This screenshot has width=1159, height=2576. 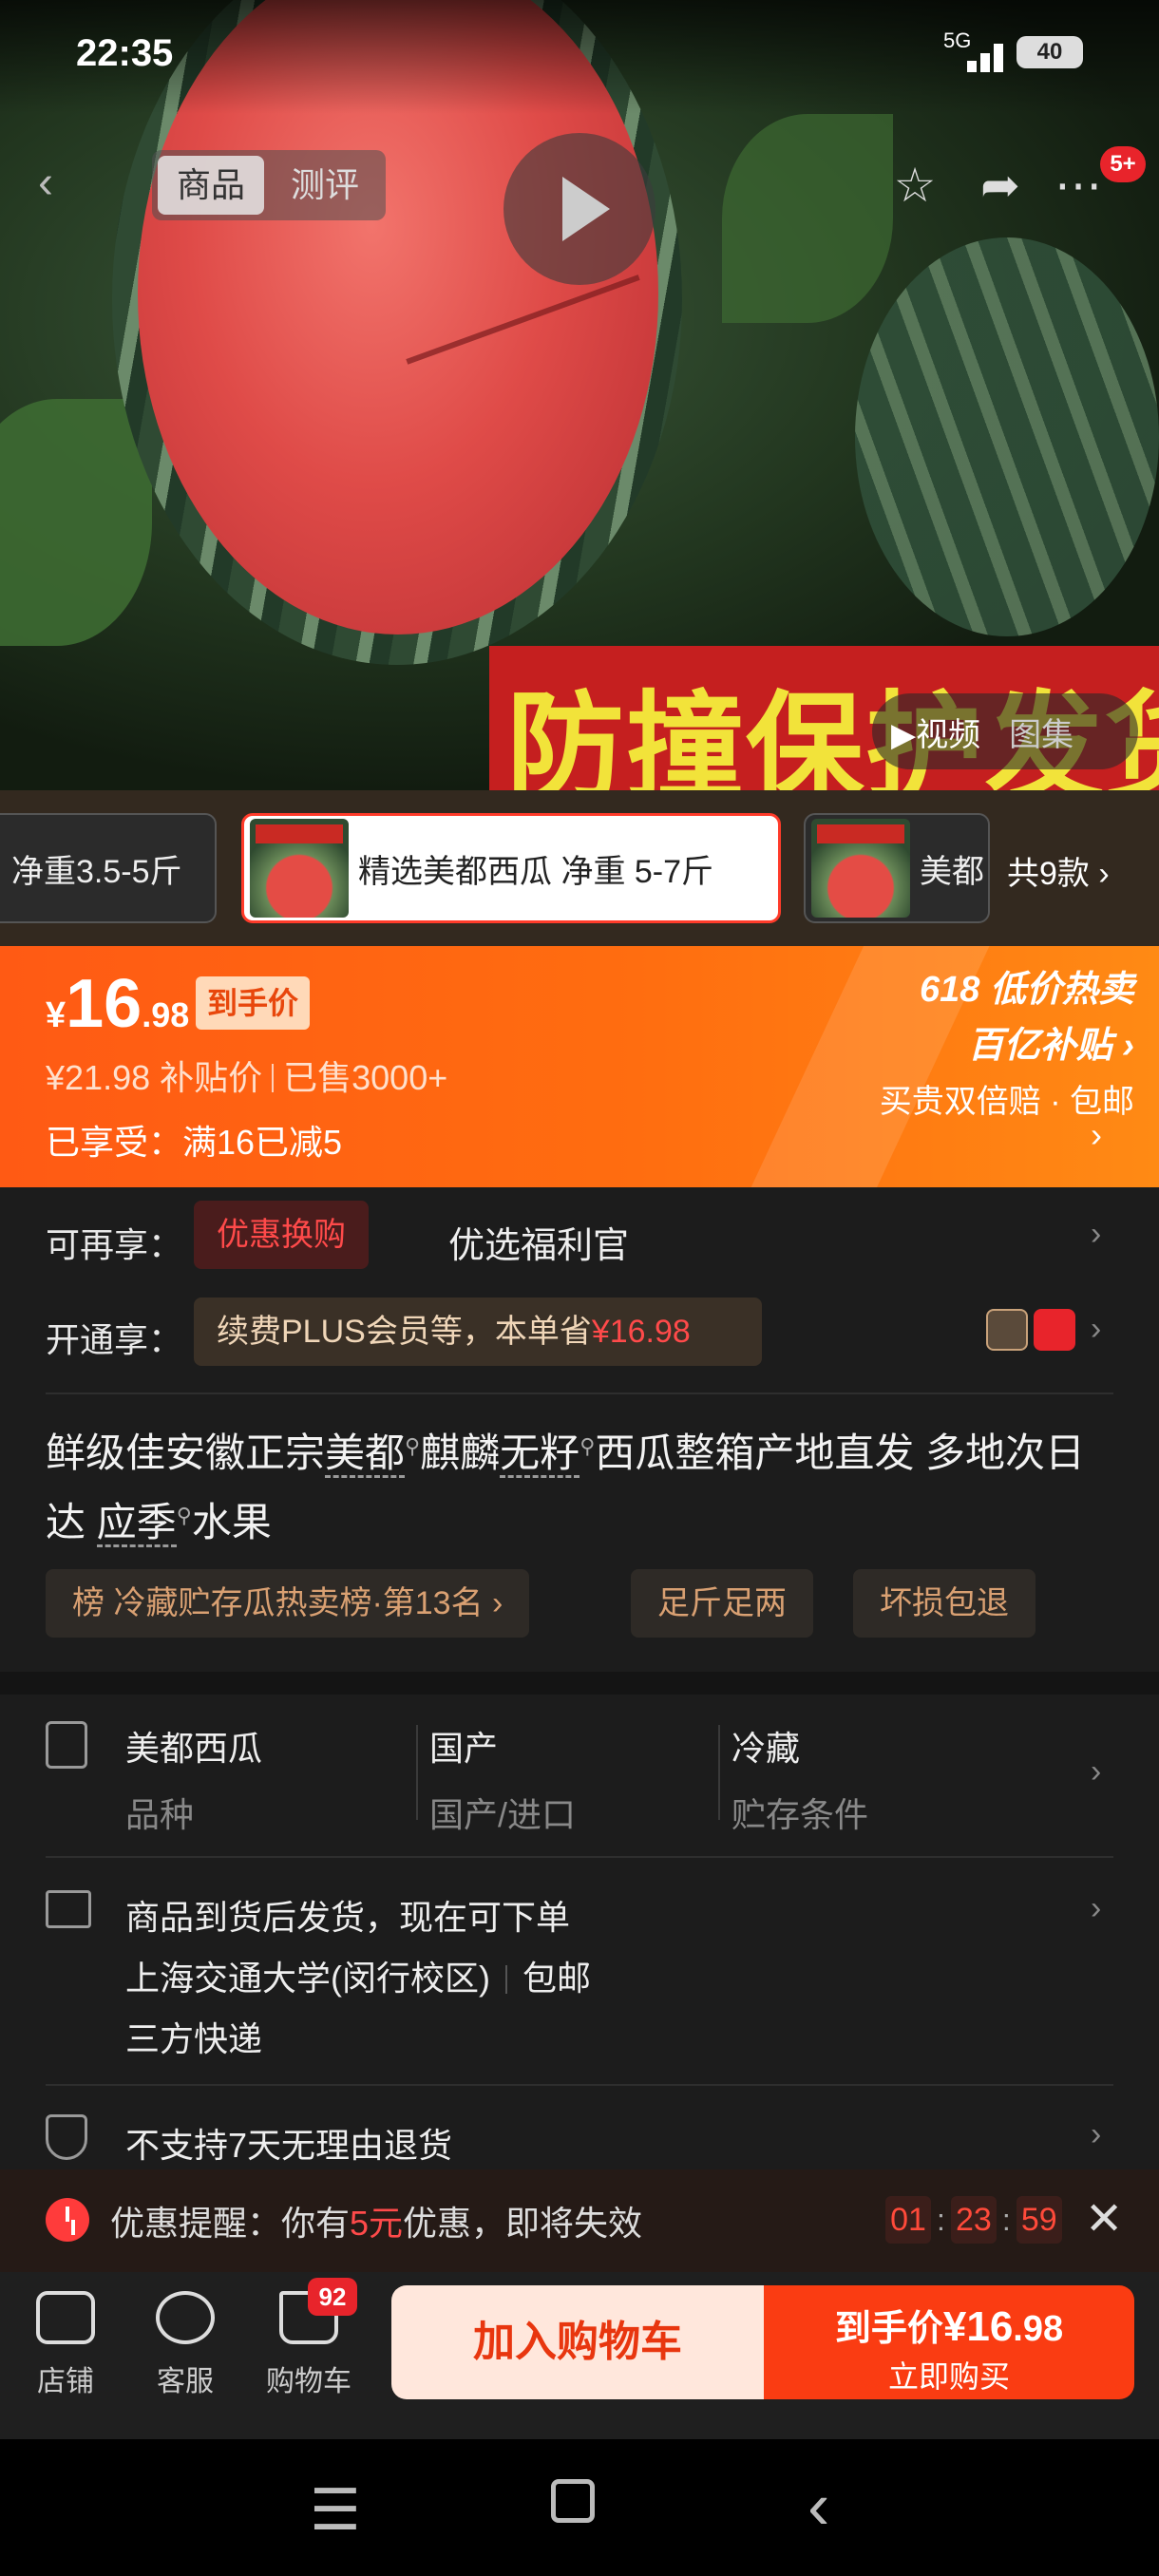 I want to click on final-price-tag: 到手价, so click(x=253, y=1003).